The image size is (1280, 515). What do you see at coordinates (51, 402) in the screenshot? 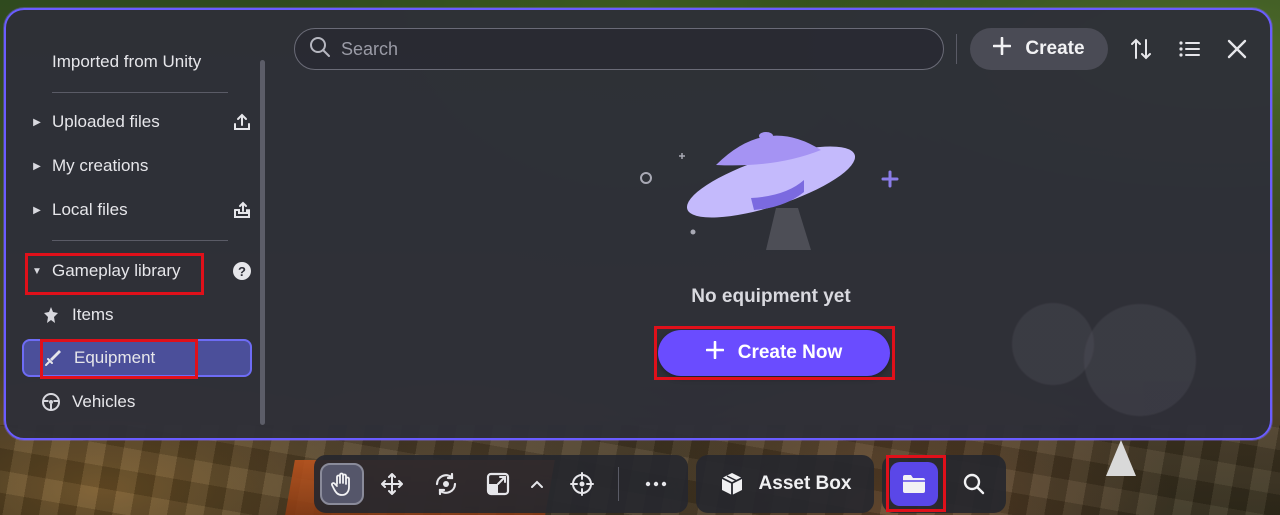
I see `steering-wheel-icon` at bounding box center [51, 402].